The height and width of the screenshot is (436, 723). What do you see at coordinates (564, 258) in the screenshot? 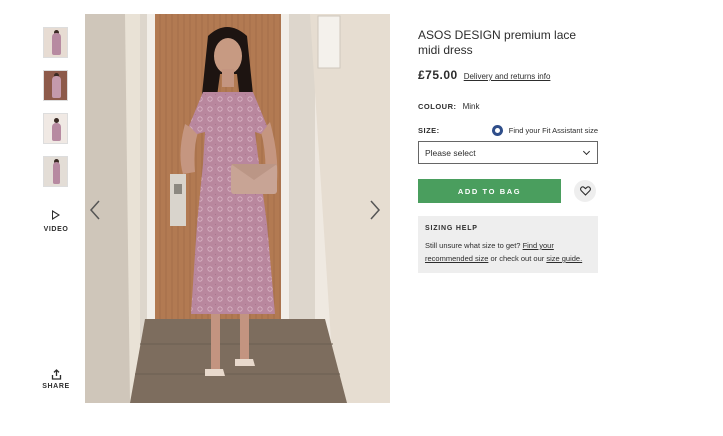
I see `size-guide-link: size guide.` at bounding box center [564, 258].